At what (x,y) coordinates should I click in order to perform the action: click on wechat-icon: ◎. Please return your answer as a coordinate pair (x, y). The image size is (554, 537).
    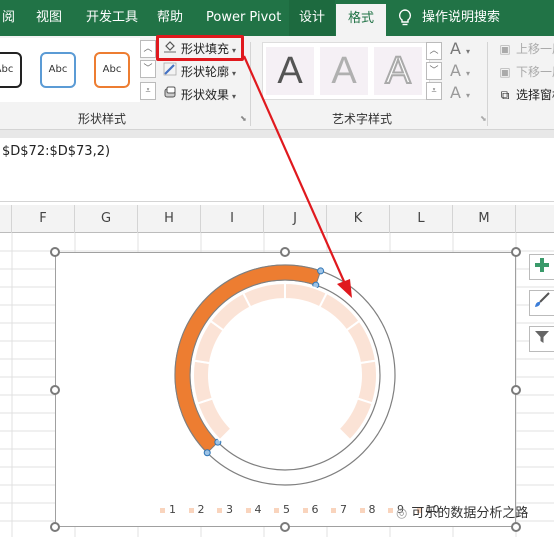
    Looking at the image, I should click on (402, 513).